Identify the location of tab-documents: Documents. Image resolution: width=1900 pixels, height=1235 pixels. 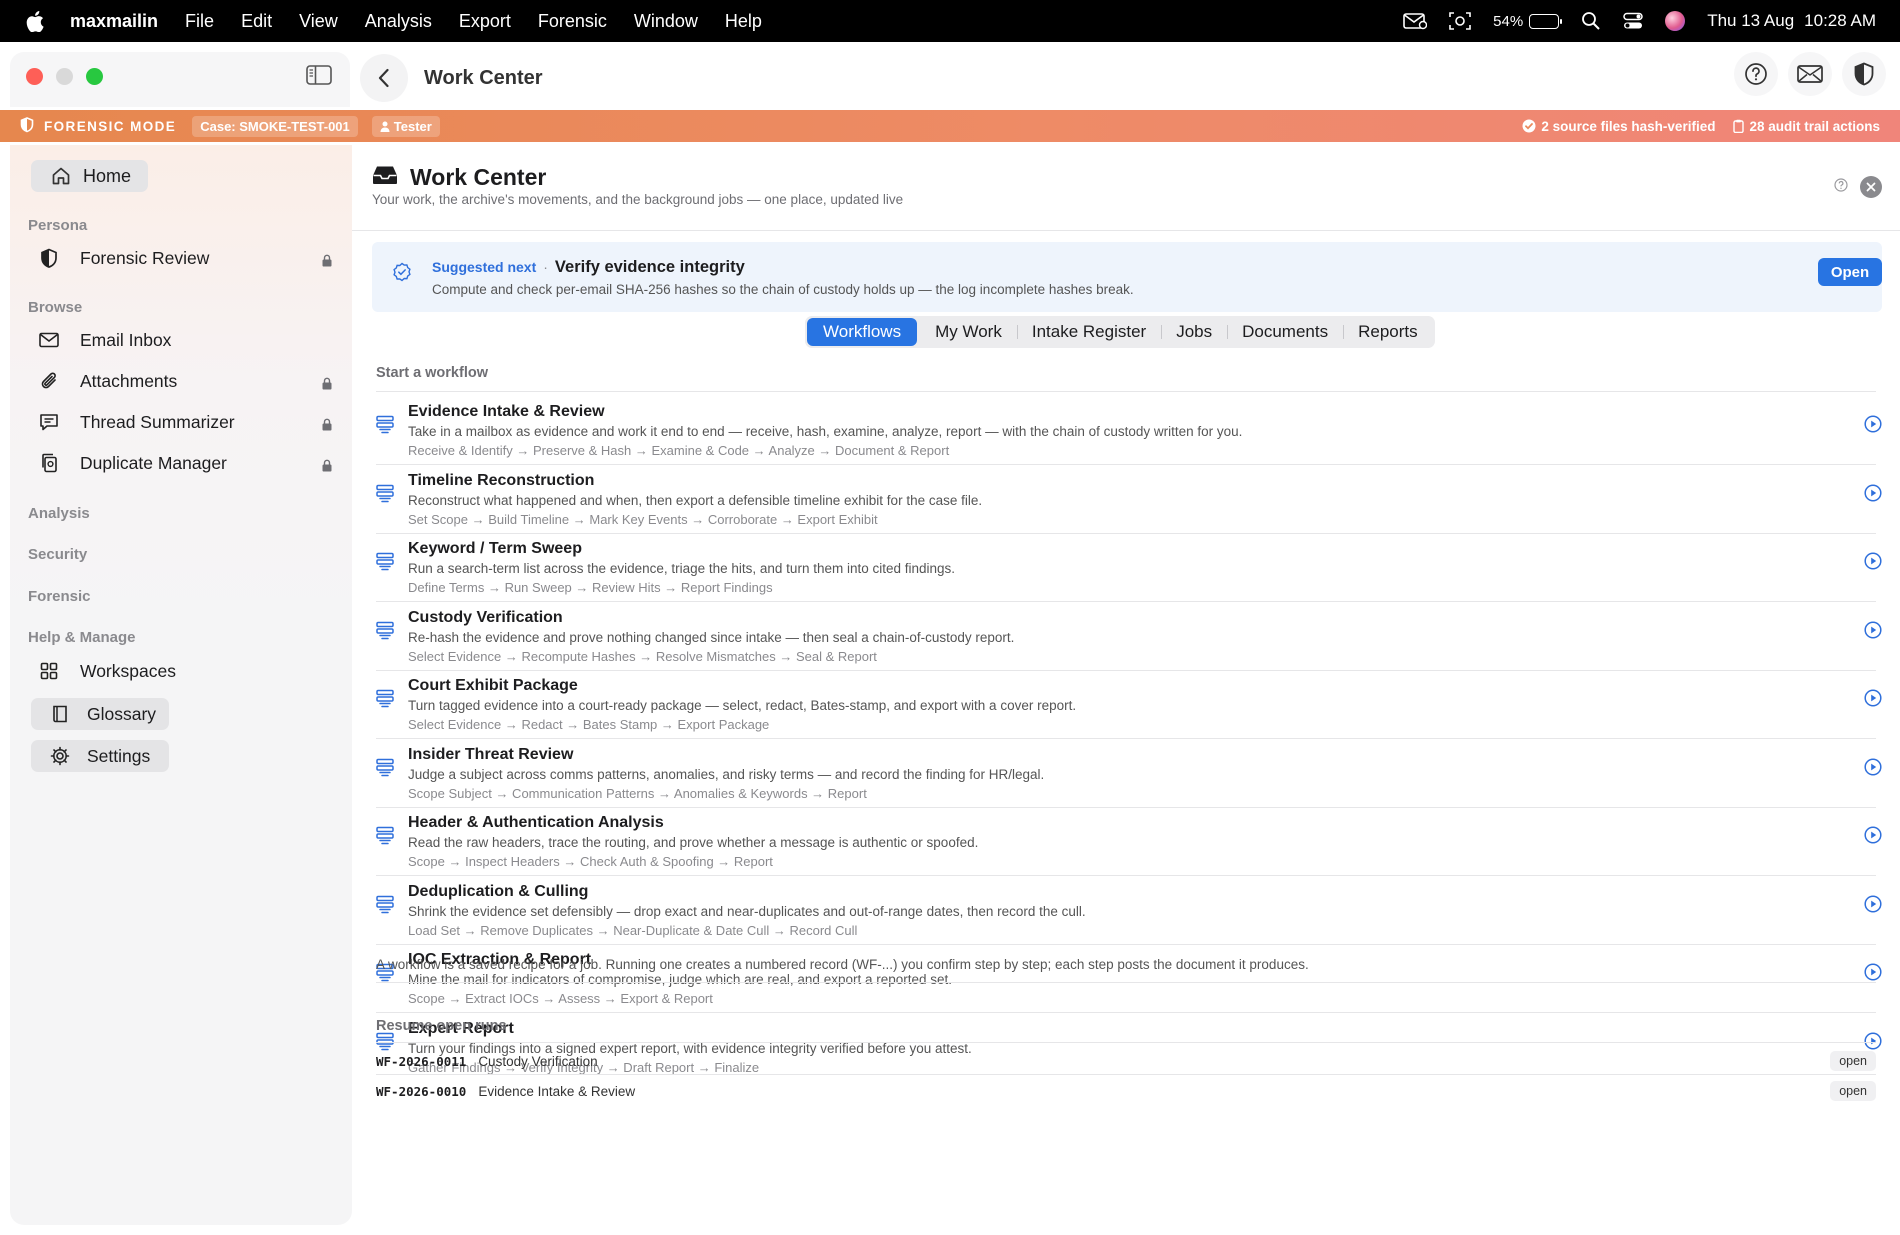
(1285, 332).